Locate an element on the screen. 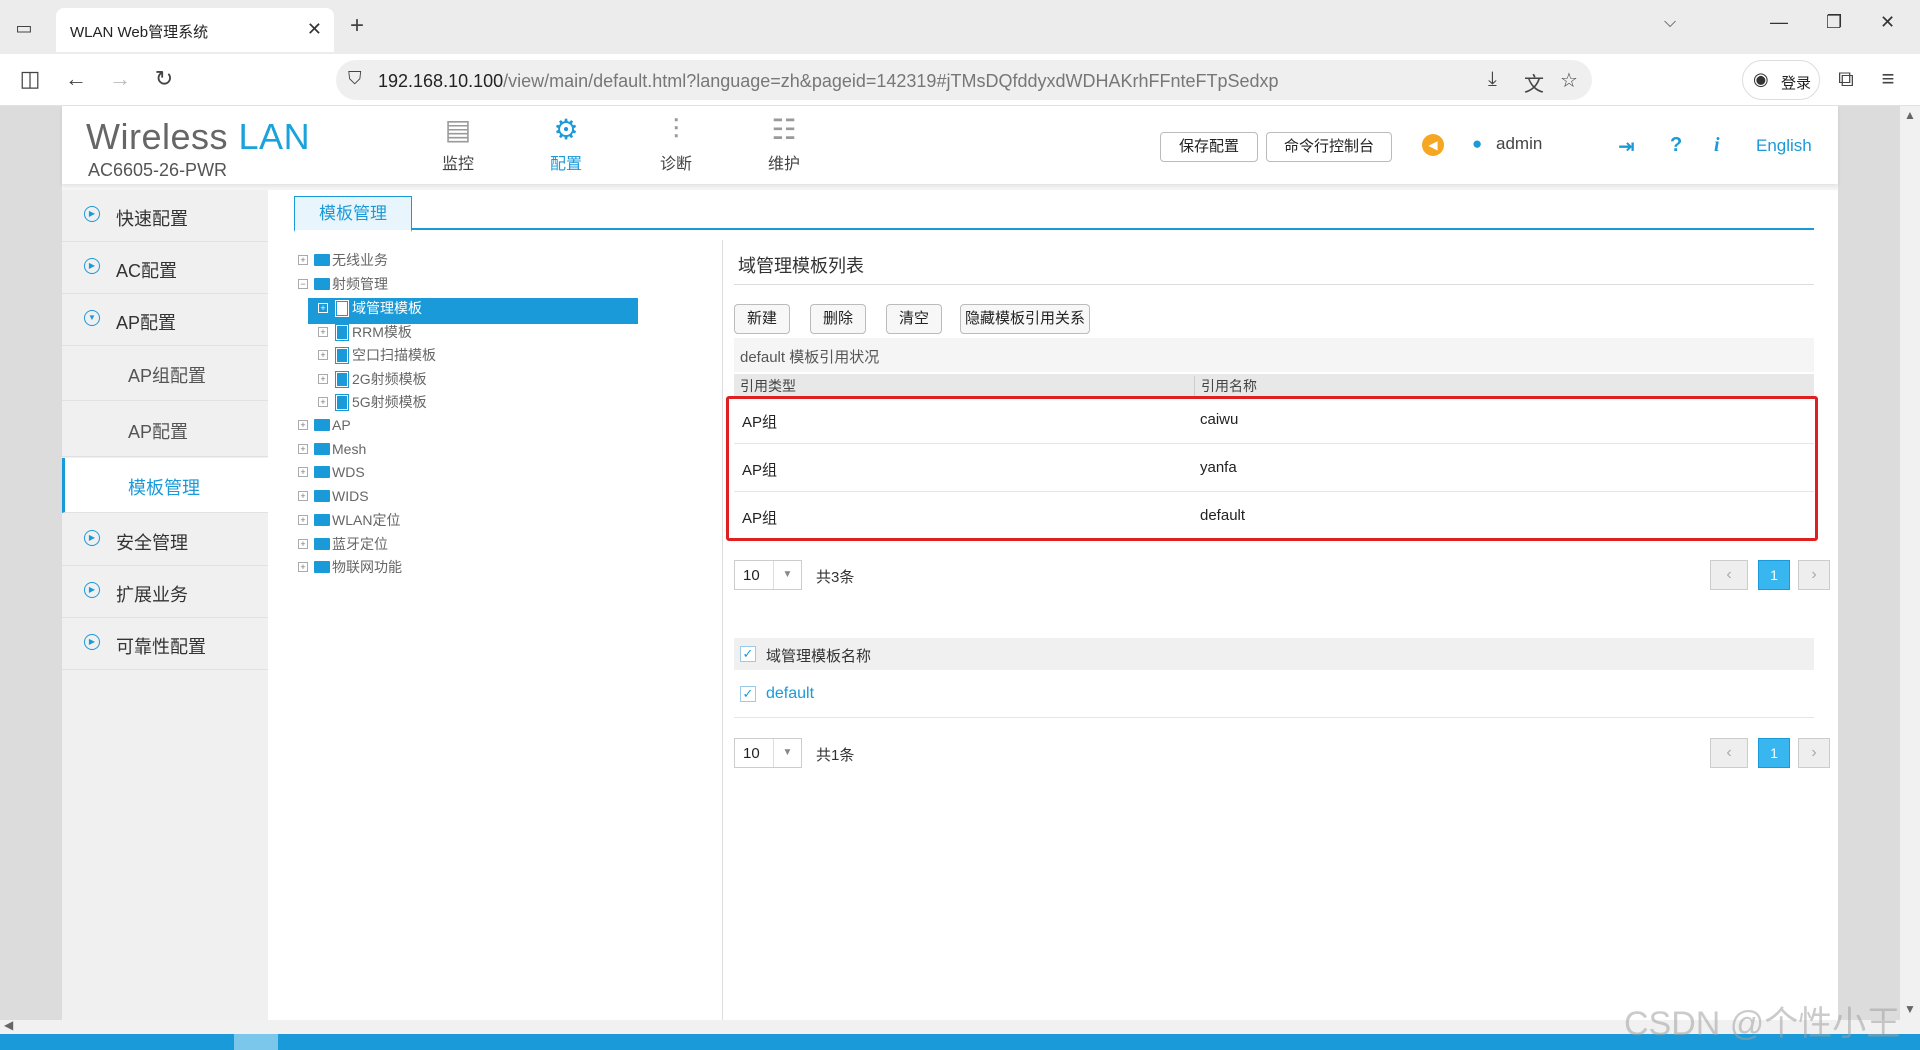 This screenshot has width=1920, height=1050. minimize-icon: — is located at coordinates (1779, 22).